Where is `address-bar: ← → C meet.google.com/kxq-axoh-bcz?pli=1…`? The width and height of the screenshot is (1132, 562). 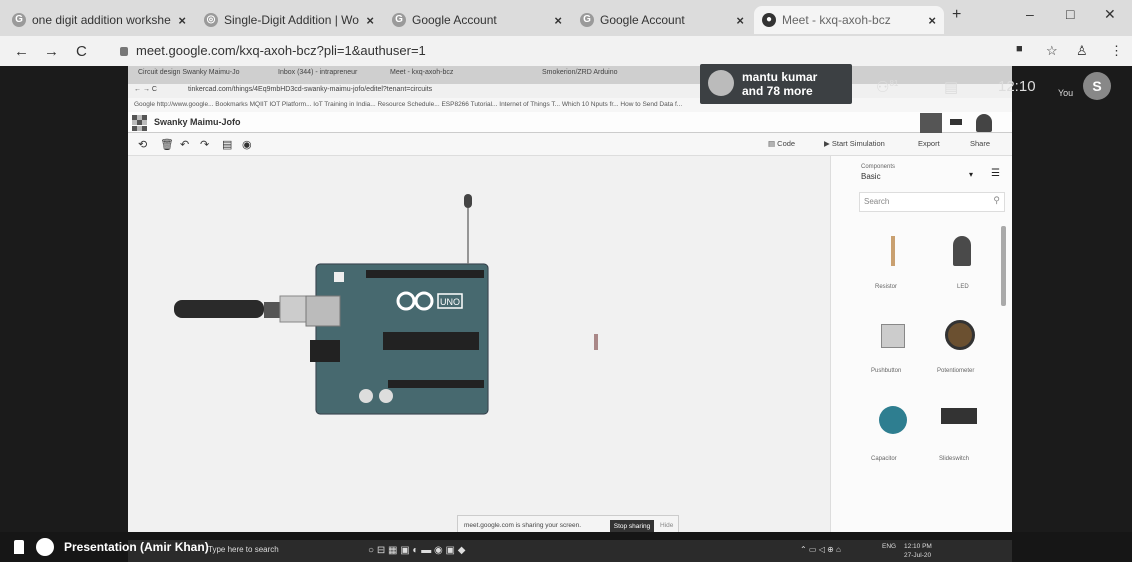
address-bar: ← → C meet.google.com/kxq-axoh-bcz?pli=1… is located at coordinates (566, 51).